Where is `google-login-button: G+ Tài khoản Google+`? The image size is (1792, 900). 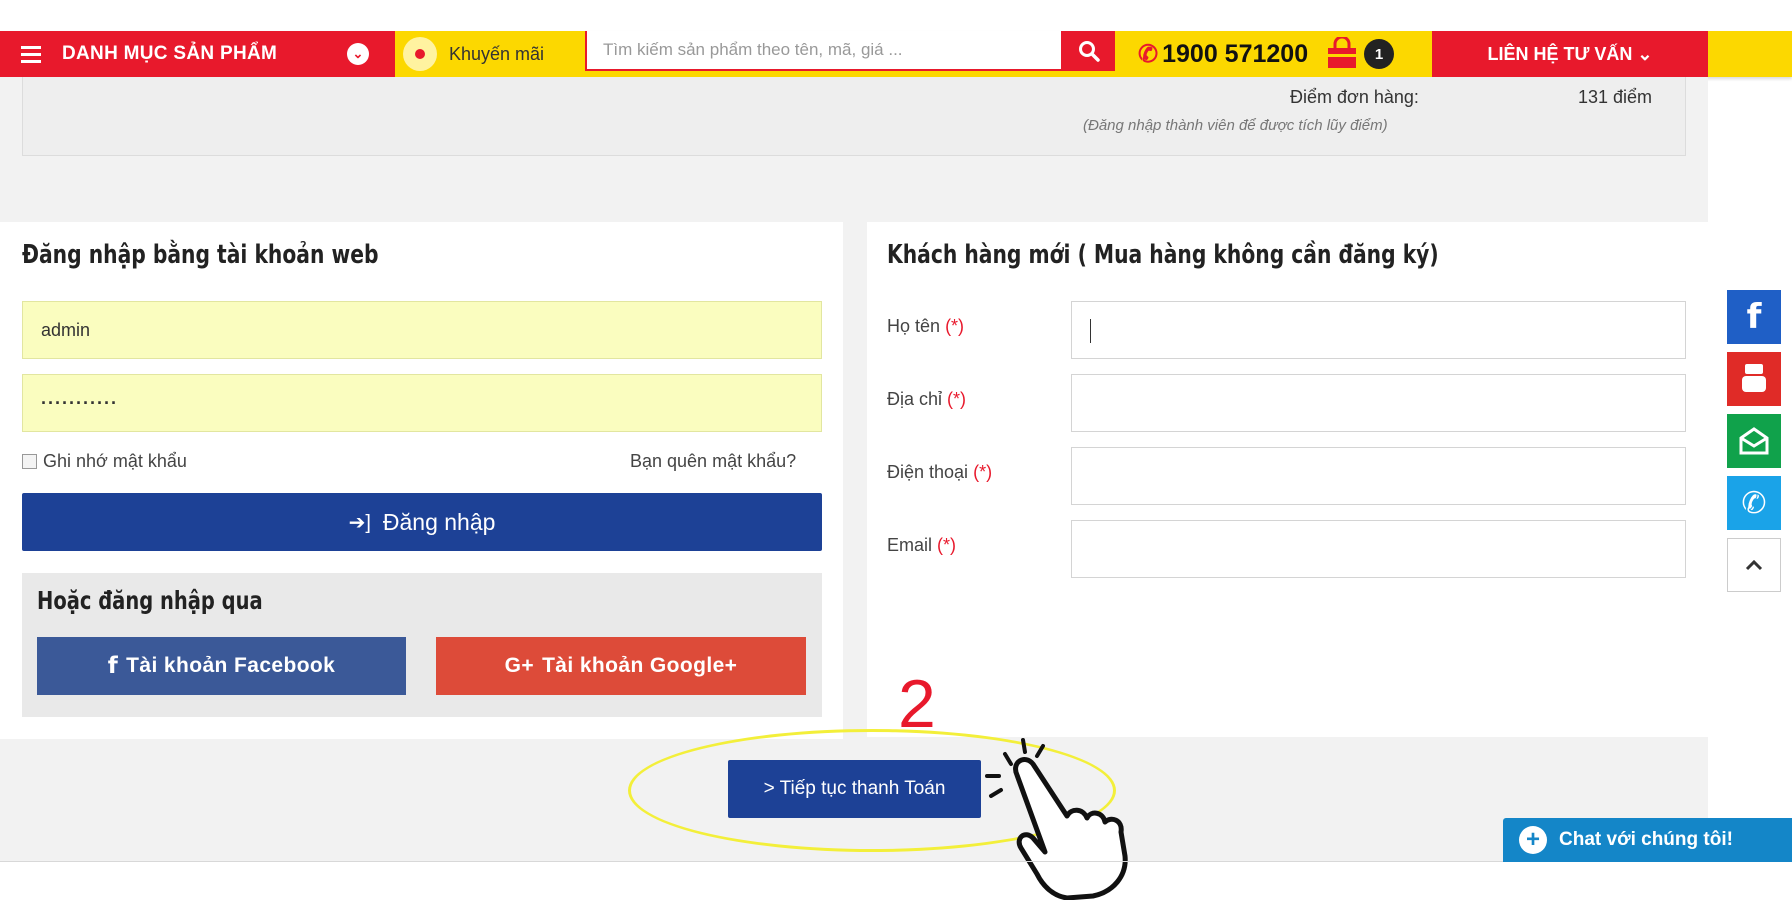 google-login-button: G+ Tài khoản Google+ is located at coordinates (621, 666).